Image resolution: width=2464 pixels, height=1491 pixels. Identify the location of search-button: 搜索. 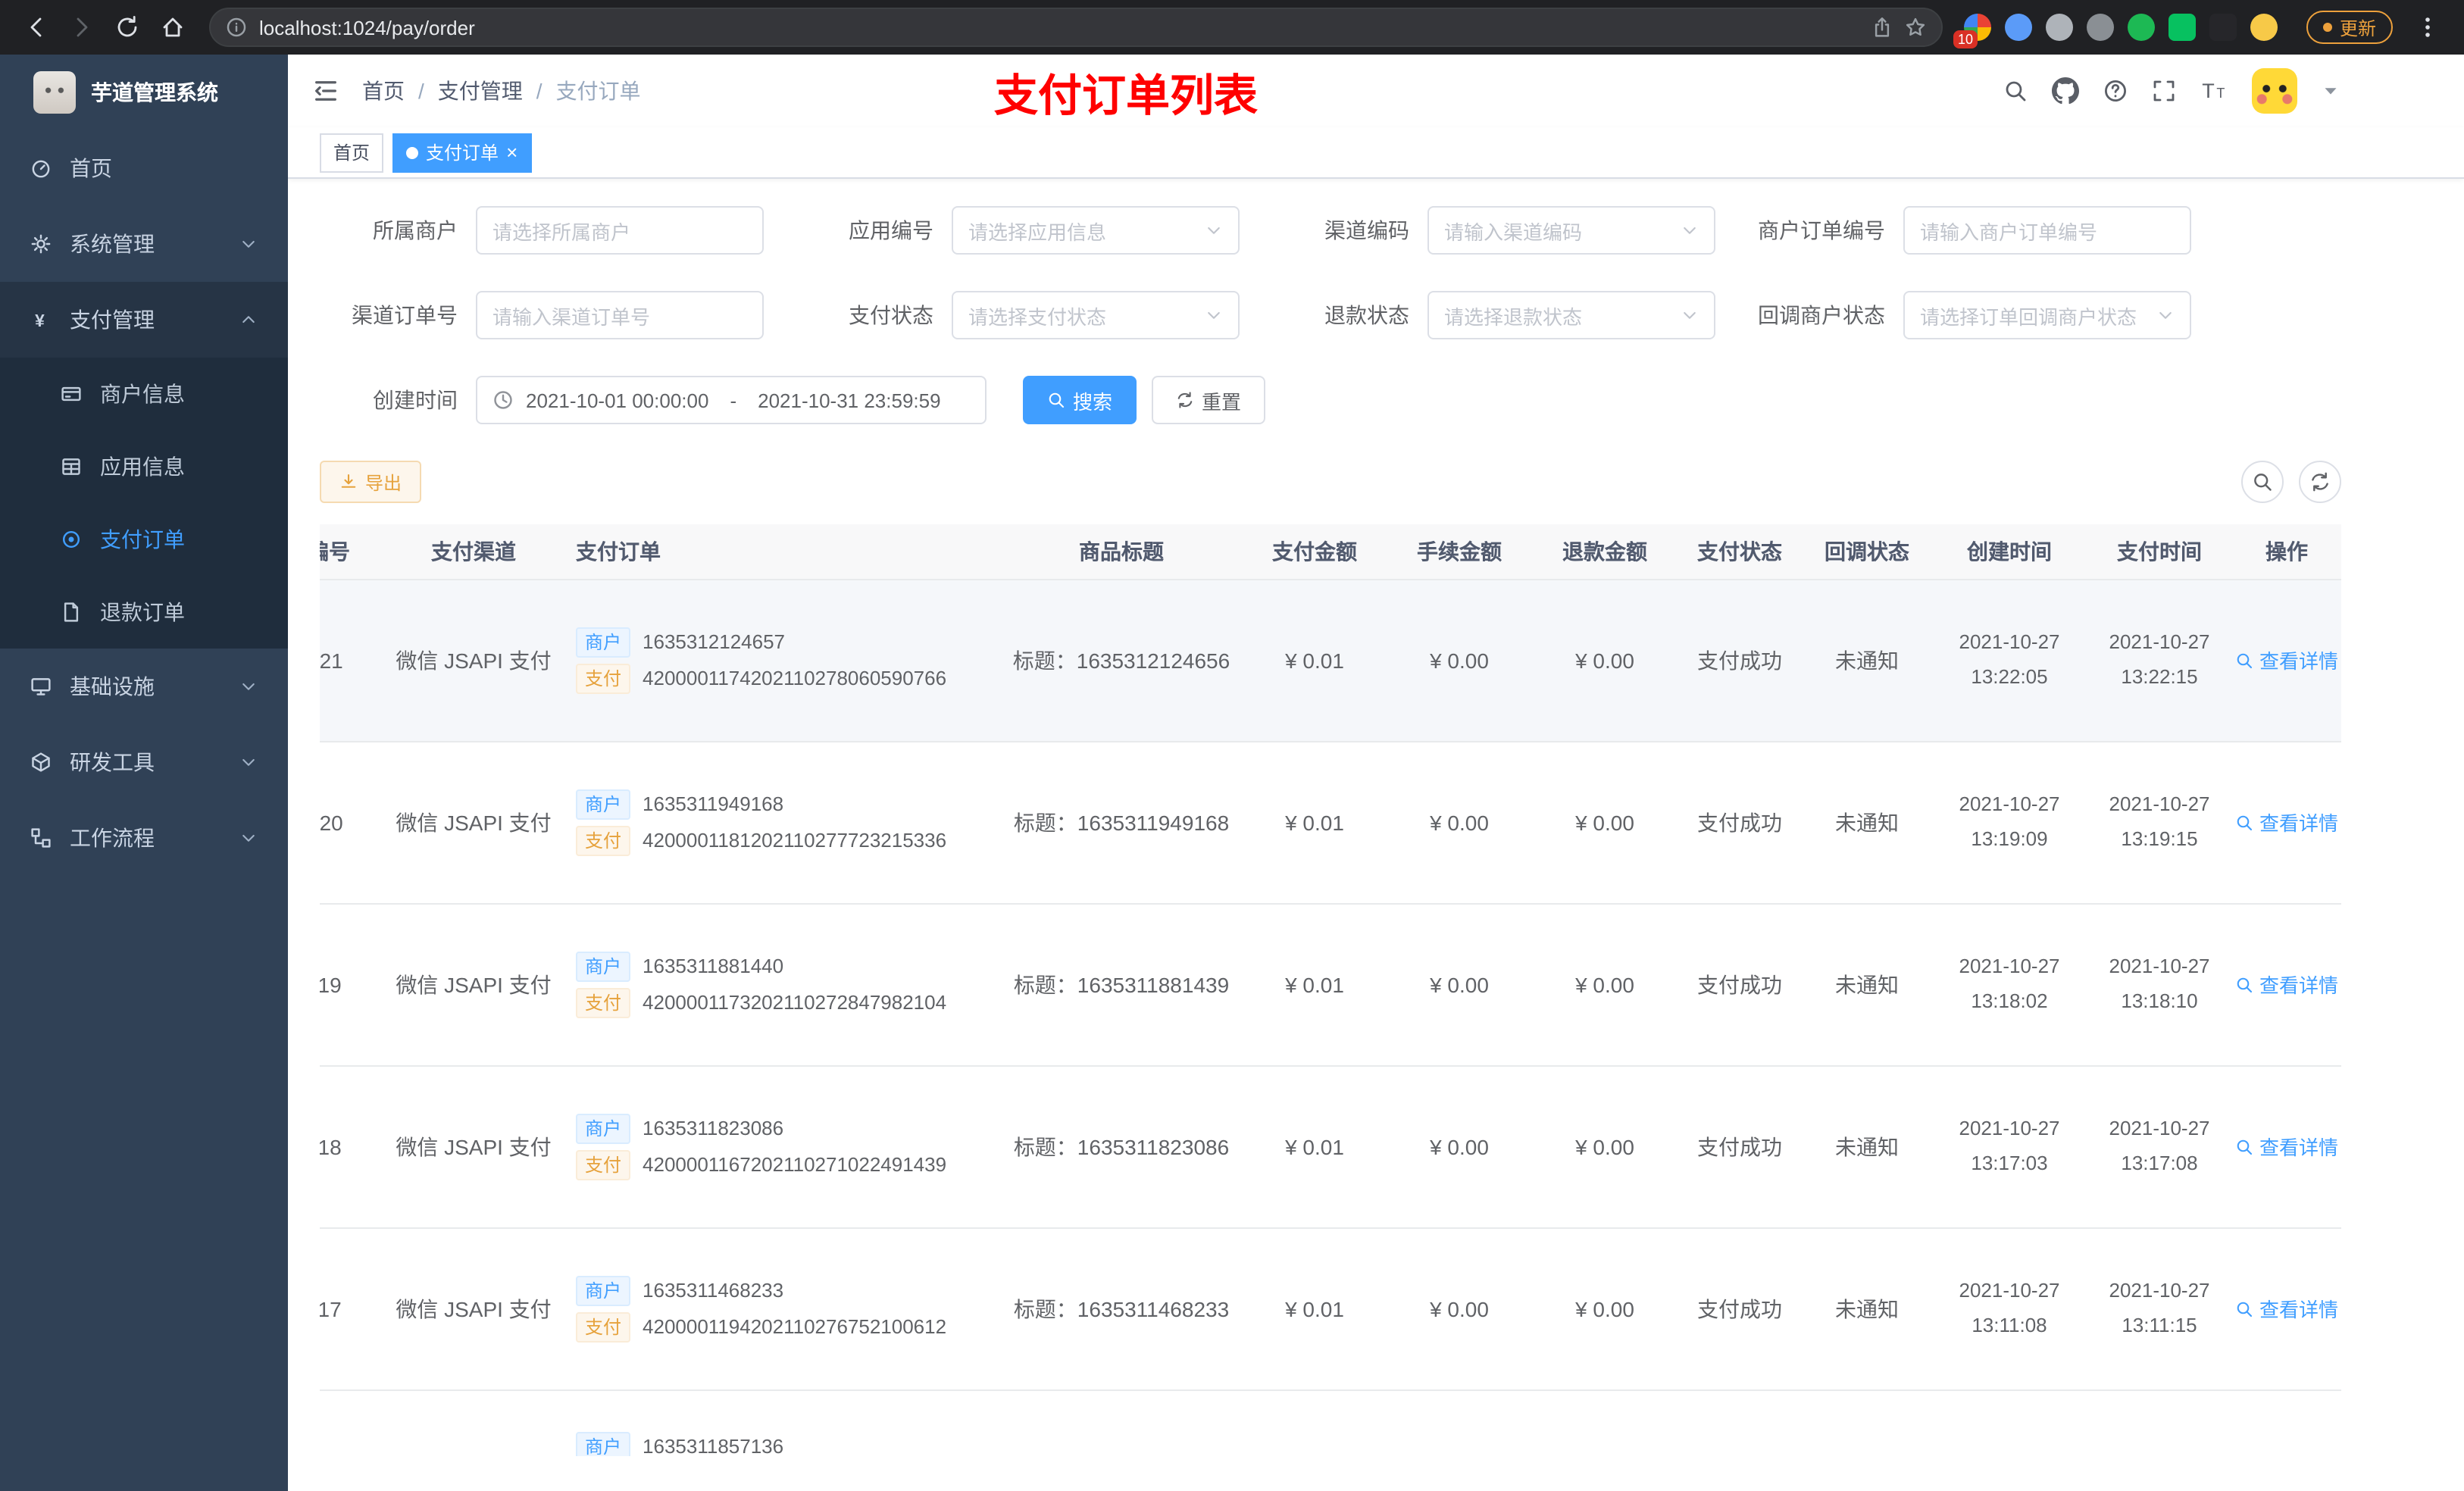
(1080, 400).